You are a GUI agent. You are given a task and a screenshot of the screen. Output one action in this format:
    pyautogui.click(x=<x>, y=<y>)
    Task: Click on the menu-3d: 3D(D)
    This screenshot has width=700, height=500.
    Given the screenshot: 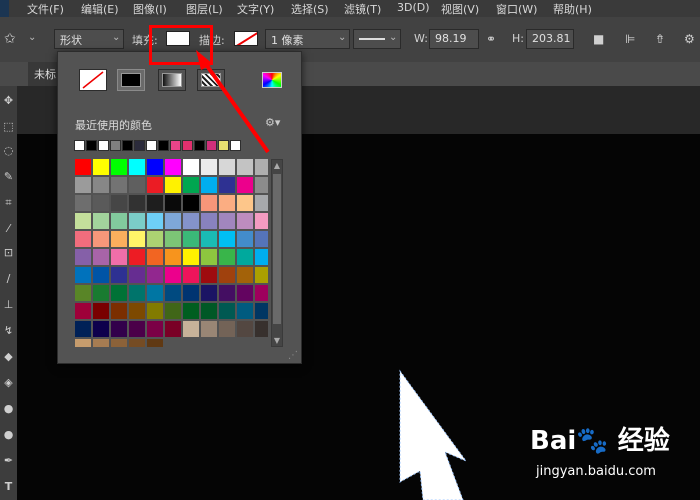 What is the action you would take?
    pyautogui.click(x=413, y=7)
    